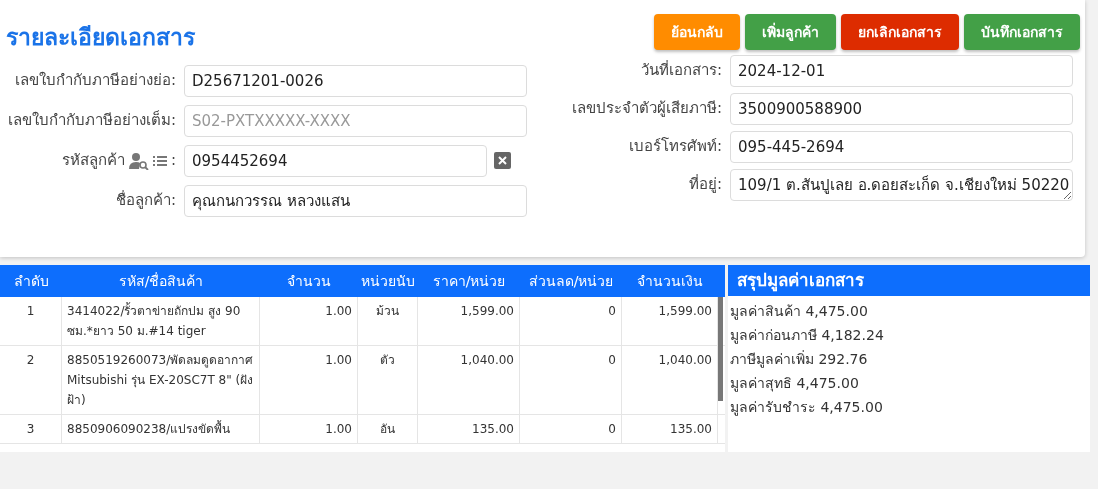 This screenshot has width=1098, height=489. What do you see at coordinates (355, 120) in the screenshot?
I see `input-field: S02-PXTXXXXX-XXXX` at bounding box center [355, 120].